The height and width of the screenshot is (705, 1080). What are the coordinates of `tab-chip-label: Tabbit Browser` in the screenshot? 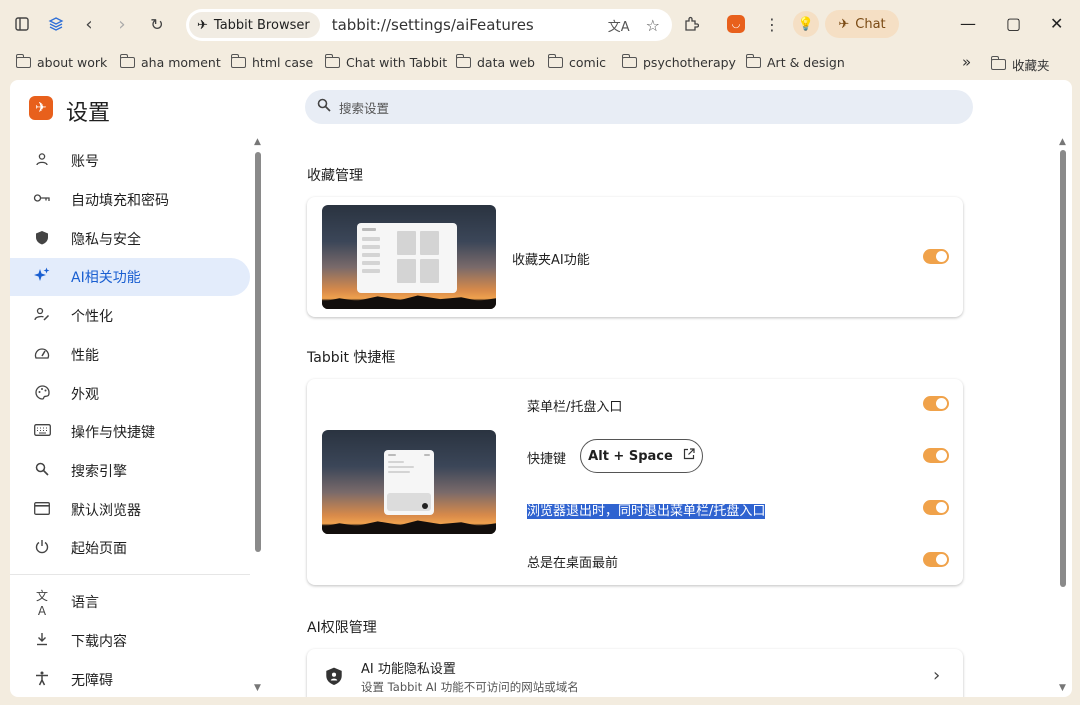 It's located at (261, 25).